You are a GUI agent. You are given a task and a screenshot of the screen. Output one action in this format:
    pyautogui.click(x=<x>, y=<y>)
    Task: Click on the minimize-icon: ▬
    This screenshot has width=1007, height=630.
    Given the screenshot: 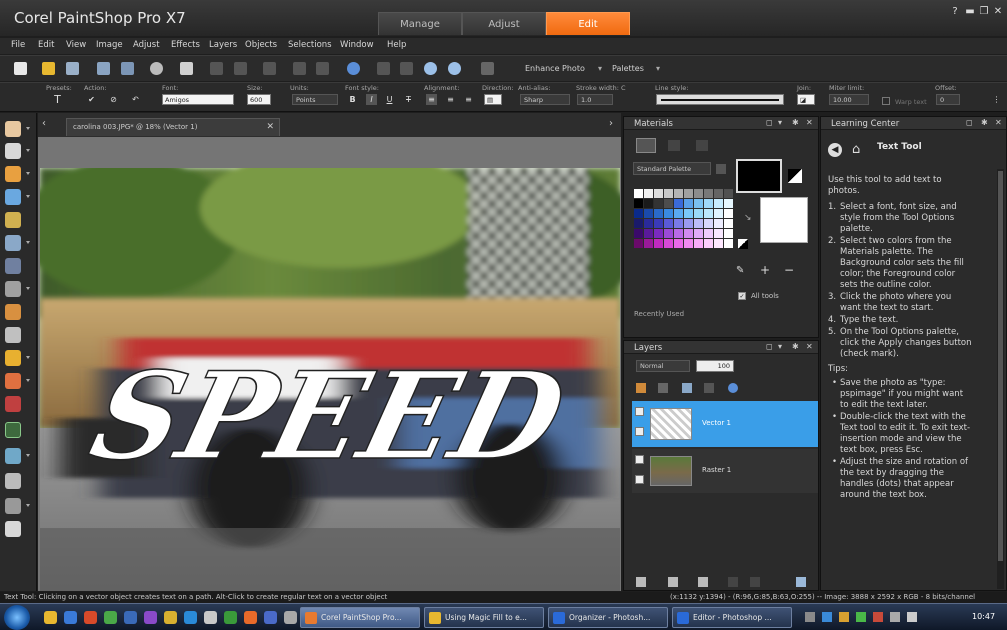 What is the action you would take?
    pyautogui.click(x=970, y=11)
    